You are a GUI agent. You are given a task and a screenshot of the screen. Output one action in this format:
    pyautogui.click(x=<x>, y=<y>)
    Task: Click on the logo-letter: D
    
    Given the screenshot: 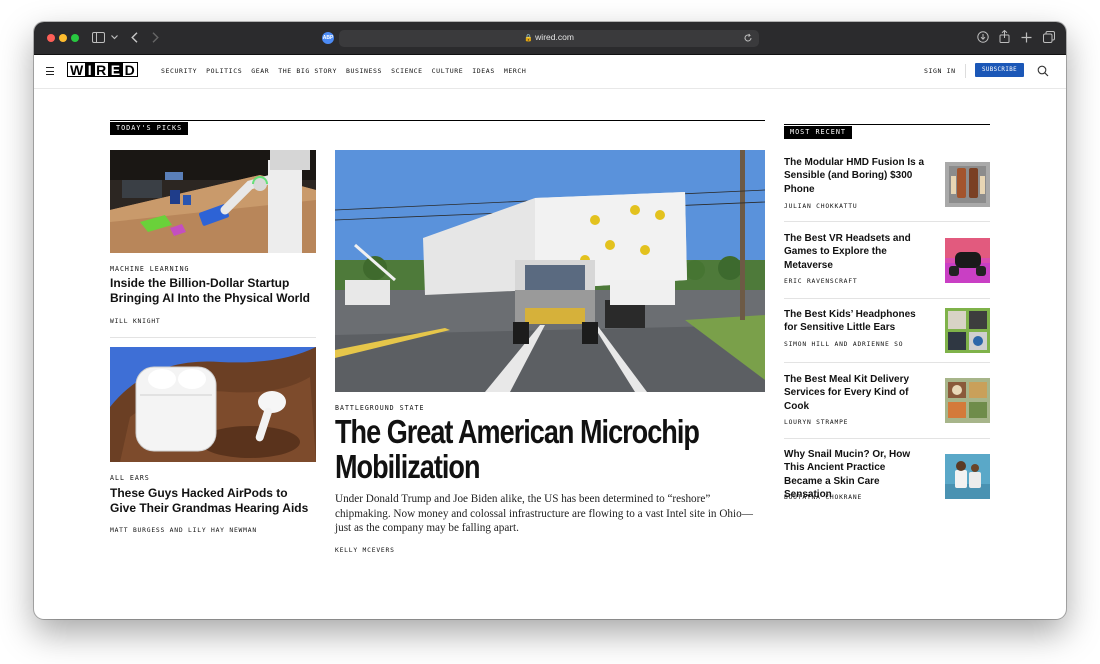 What is the action you would take?
    pyautogui.click(x=129, y=70)
    